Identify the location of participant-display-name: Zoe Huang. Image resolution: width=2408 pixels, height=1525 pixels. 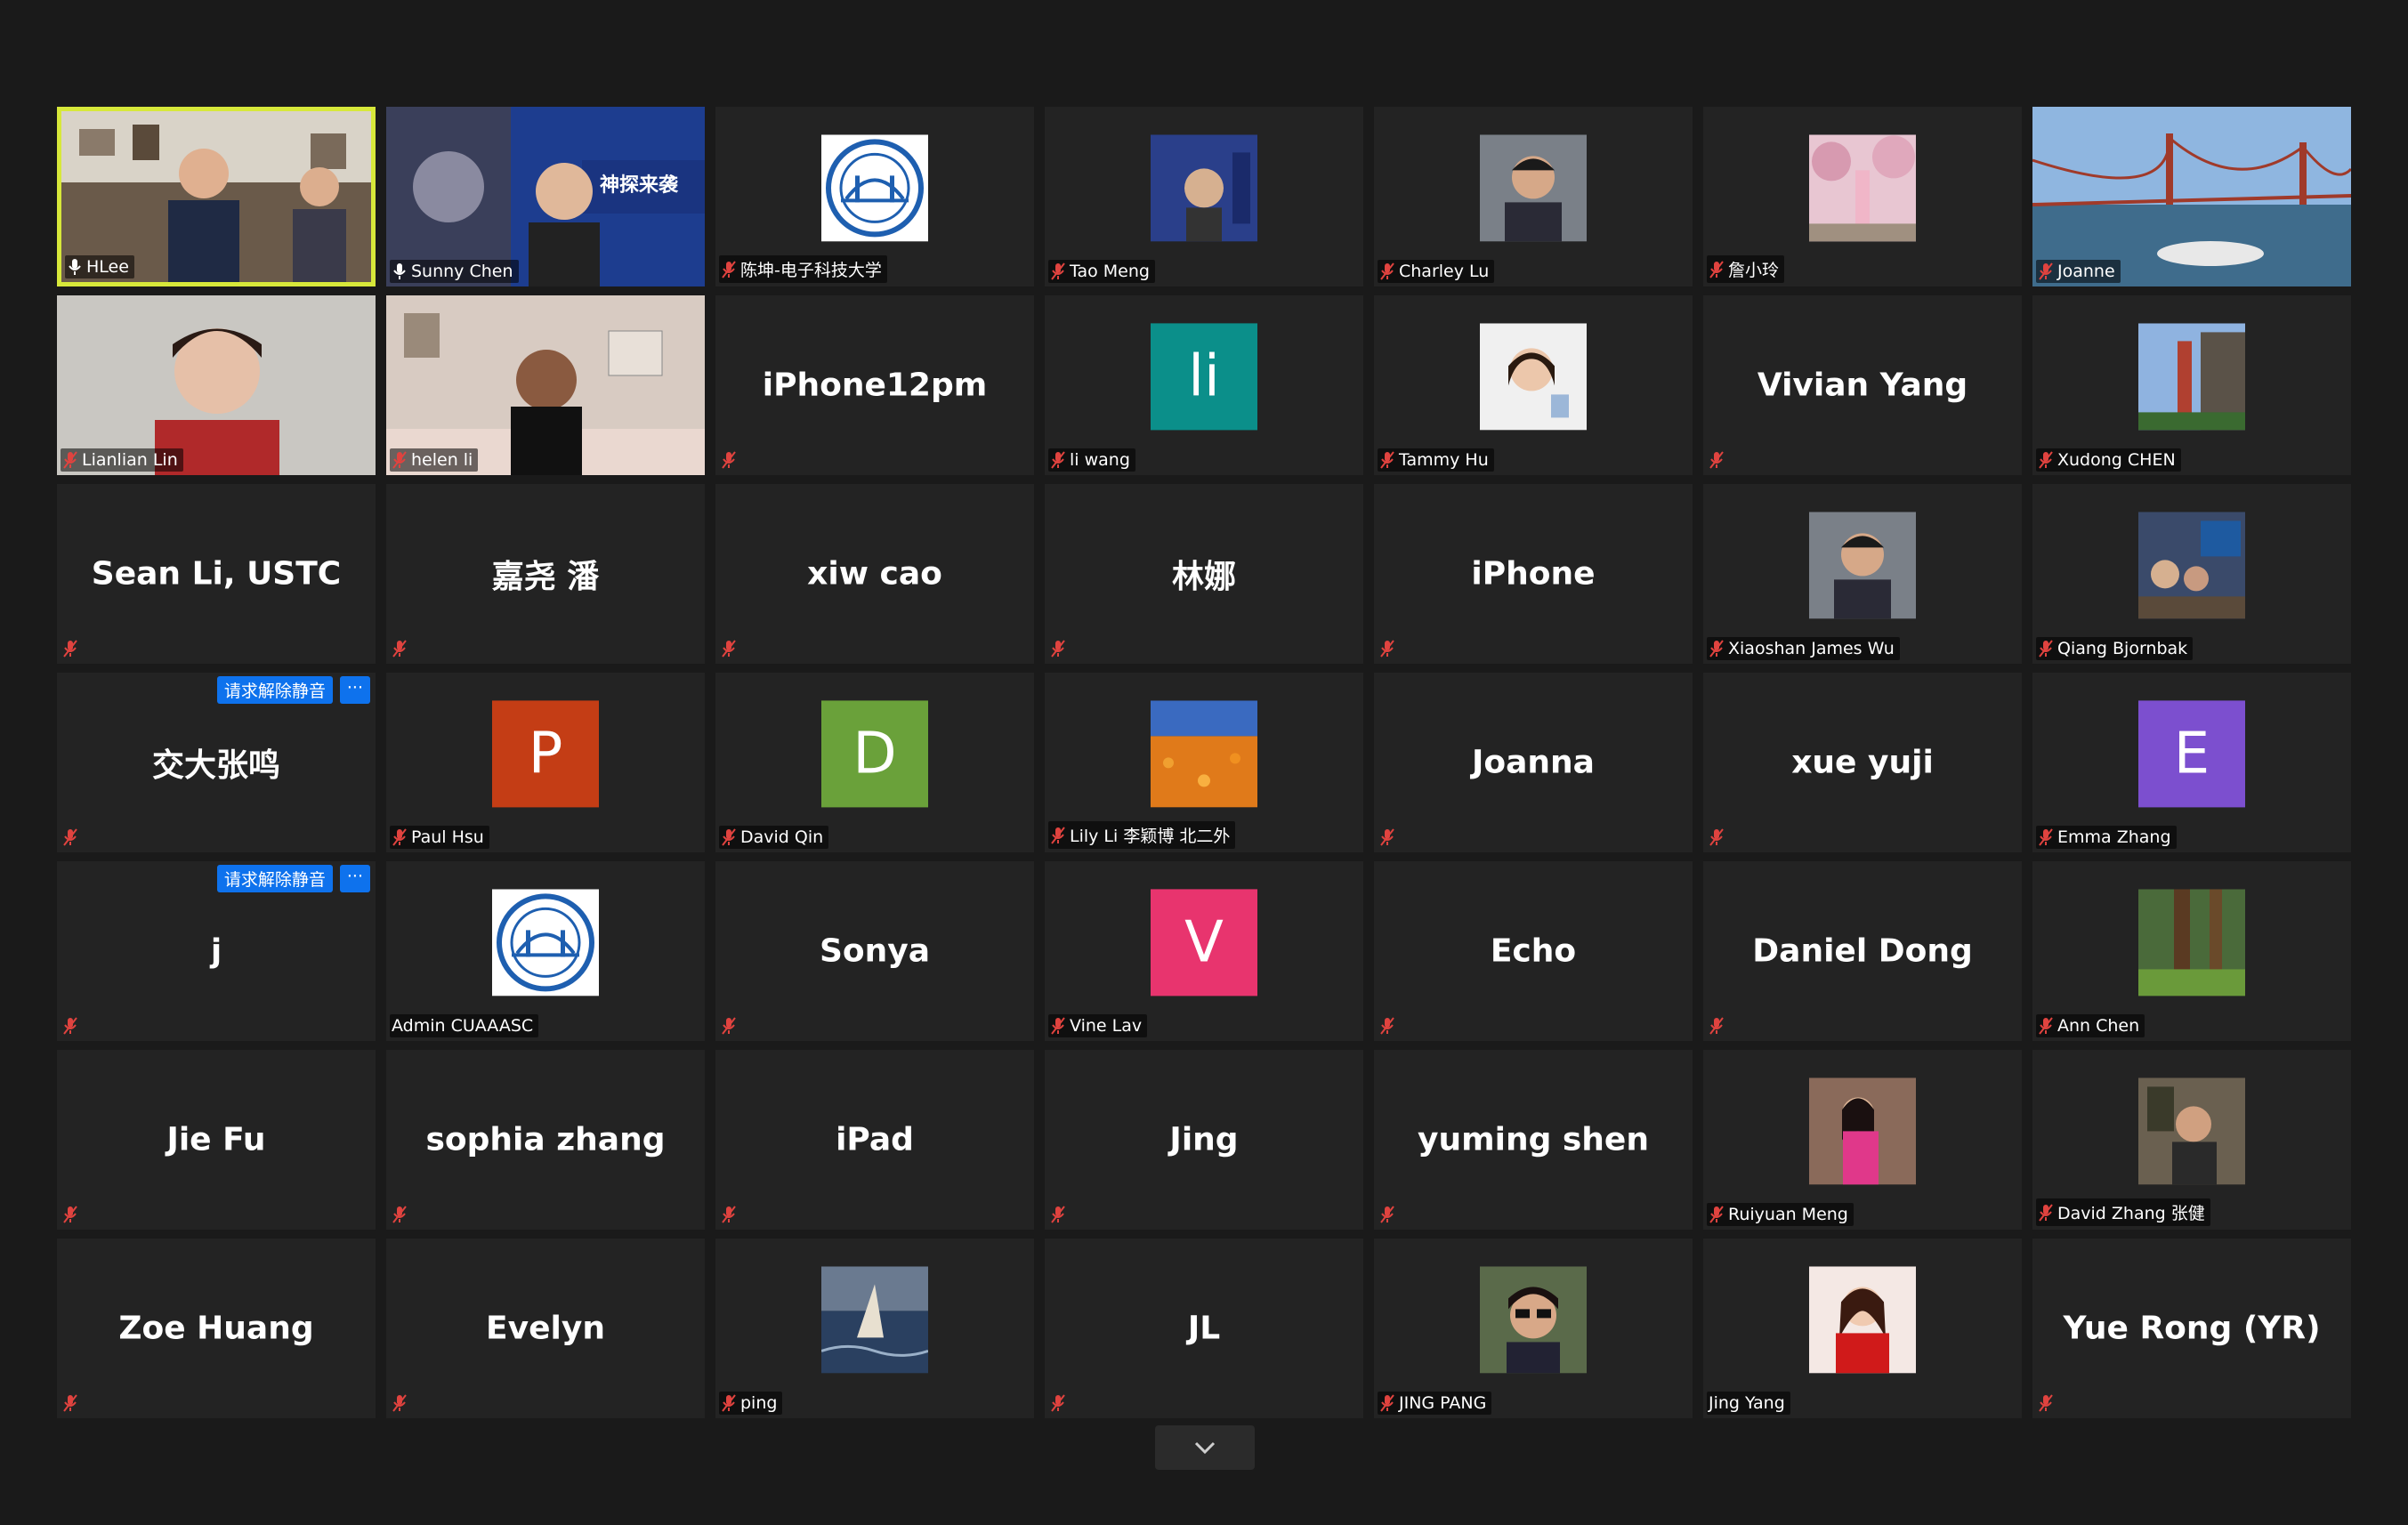
(216, 1328).